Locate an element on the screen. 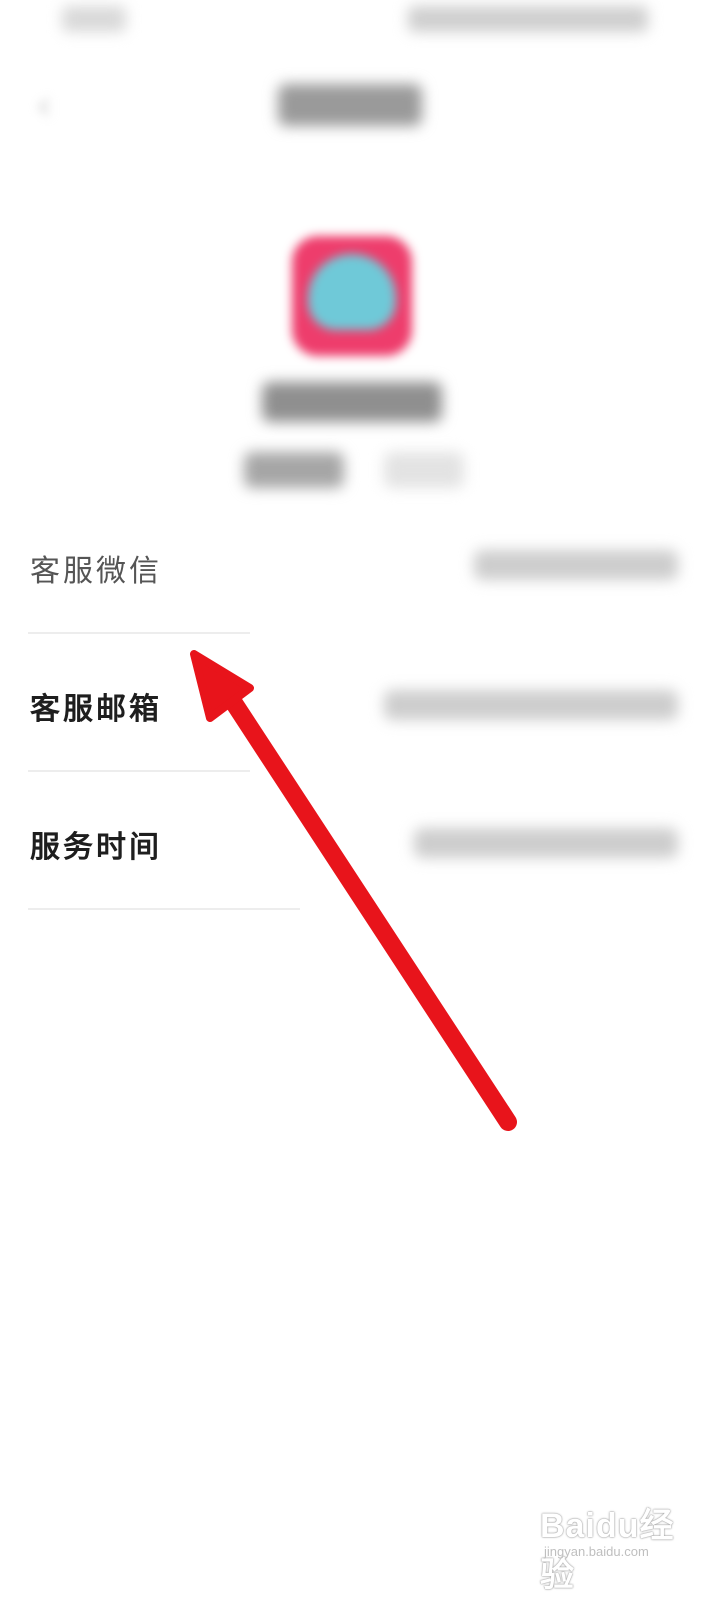  row-label-email: 客服邮箱 is located at coordinates (96, 709).